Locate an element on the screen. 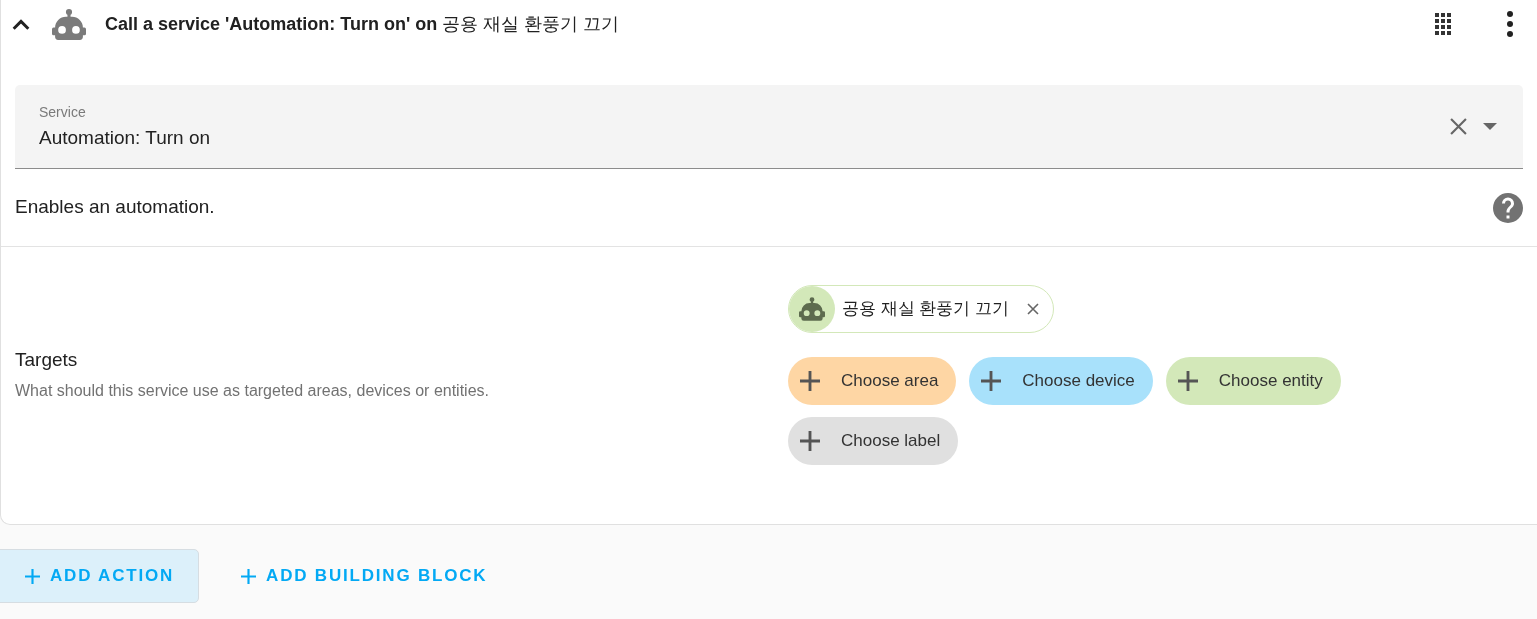 The width and height of the screenshot is (1537, 619). choose-target-button: Choose device is located at coordinates (1061, 380).